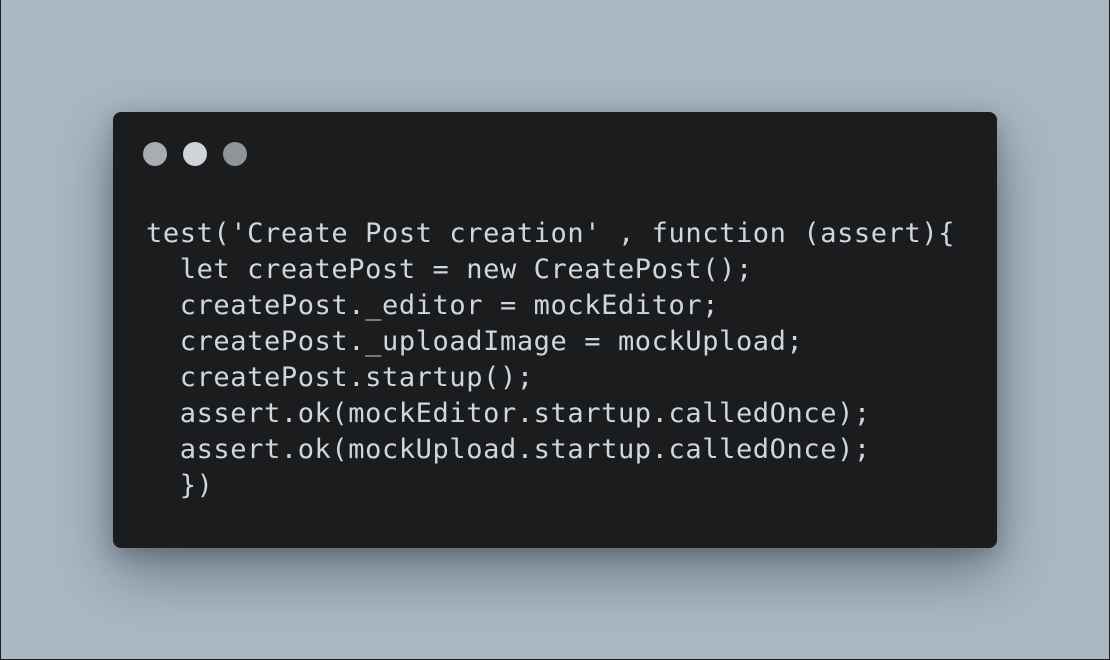 This screenshot has width=1110, height=660. Describe the element at coordinates (180, 485) in the screenshot. I see `code-line: })` at that location.